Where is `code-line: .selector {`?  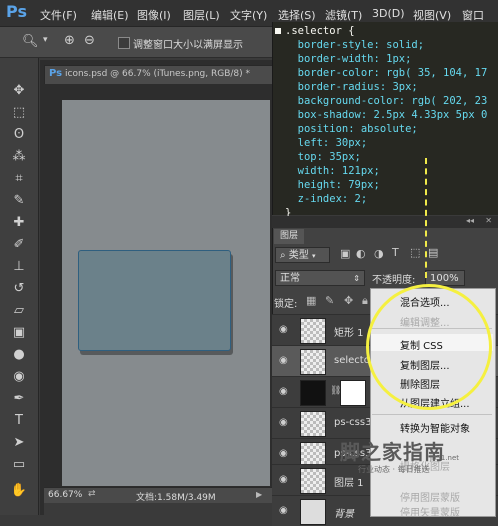 code-line: .selector { is located at coordinates (320, 31).